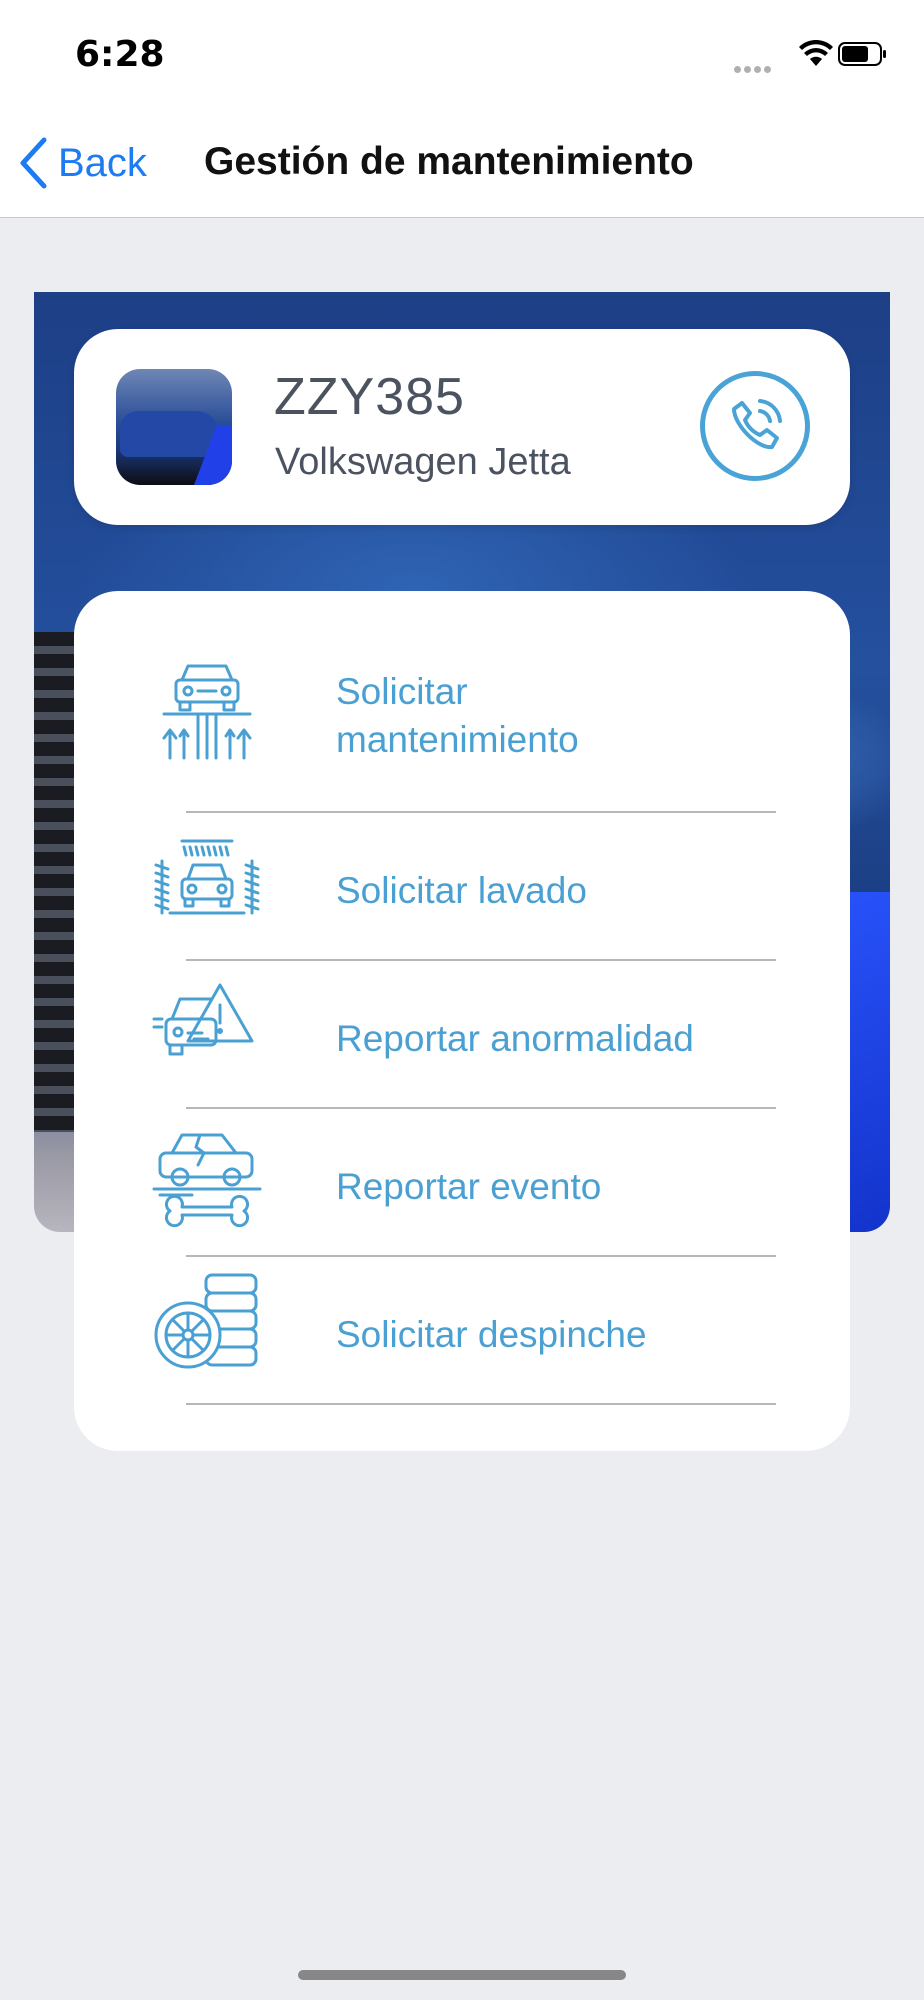 The width and height of the screenshot is (924, 2000). I want to click on menu-item-reportar-evento: Reportar evento, so click(462, 1183).